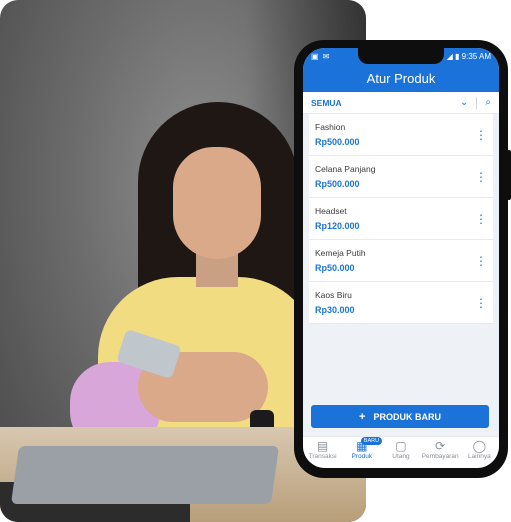 This screenshot has width=511, height=522. I want to click on product-info: Kaos Biru Rp30.000, so click(335, 302).